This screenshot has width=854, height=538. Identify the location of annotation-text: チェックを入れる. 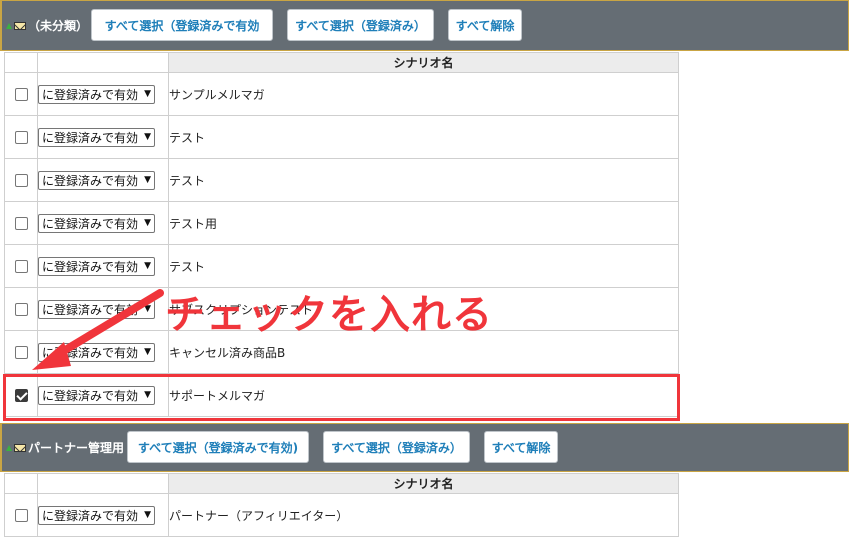
(329, 315).